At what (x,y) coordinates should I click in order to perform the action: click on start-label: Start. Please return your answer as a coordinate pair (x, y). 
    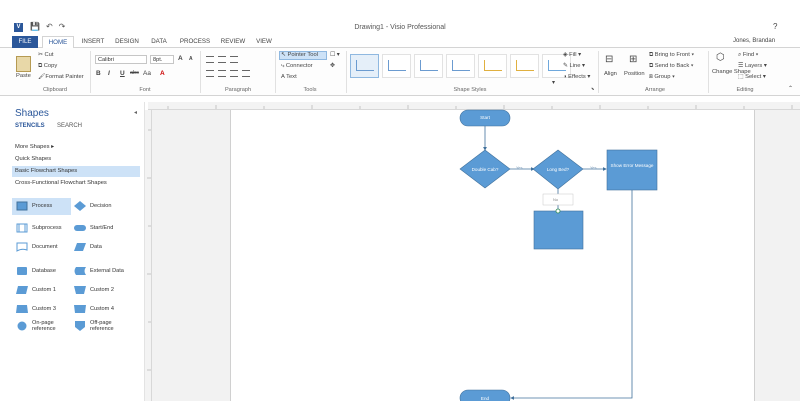
    Looking at the image, I should click on (485, 117).